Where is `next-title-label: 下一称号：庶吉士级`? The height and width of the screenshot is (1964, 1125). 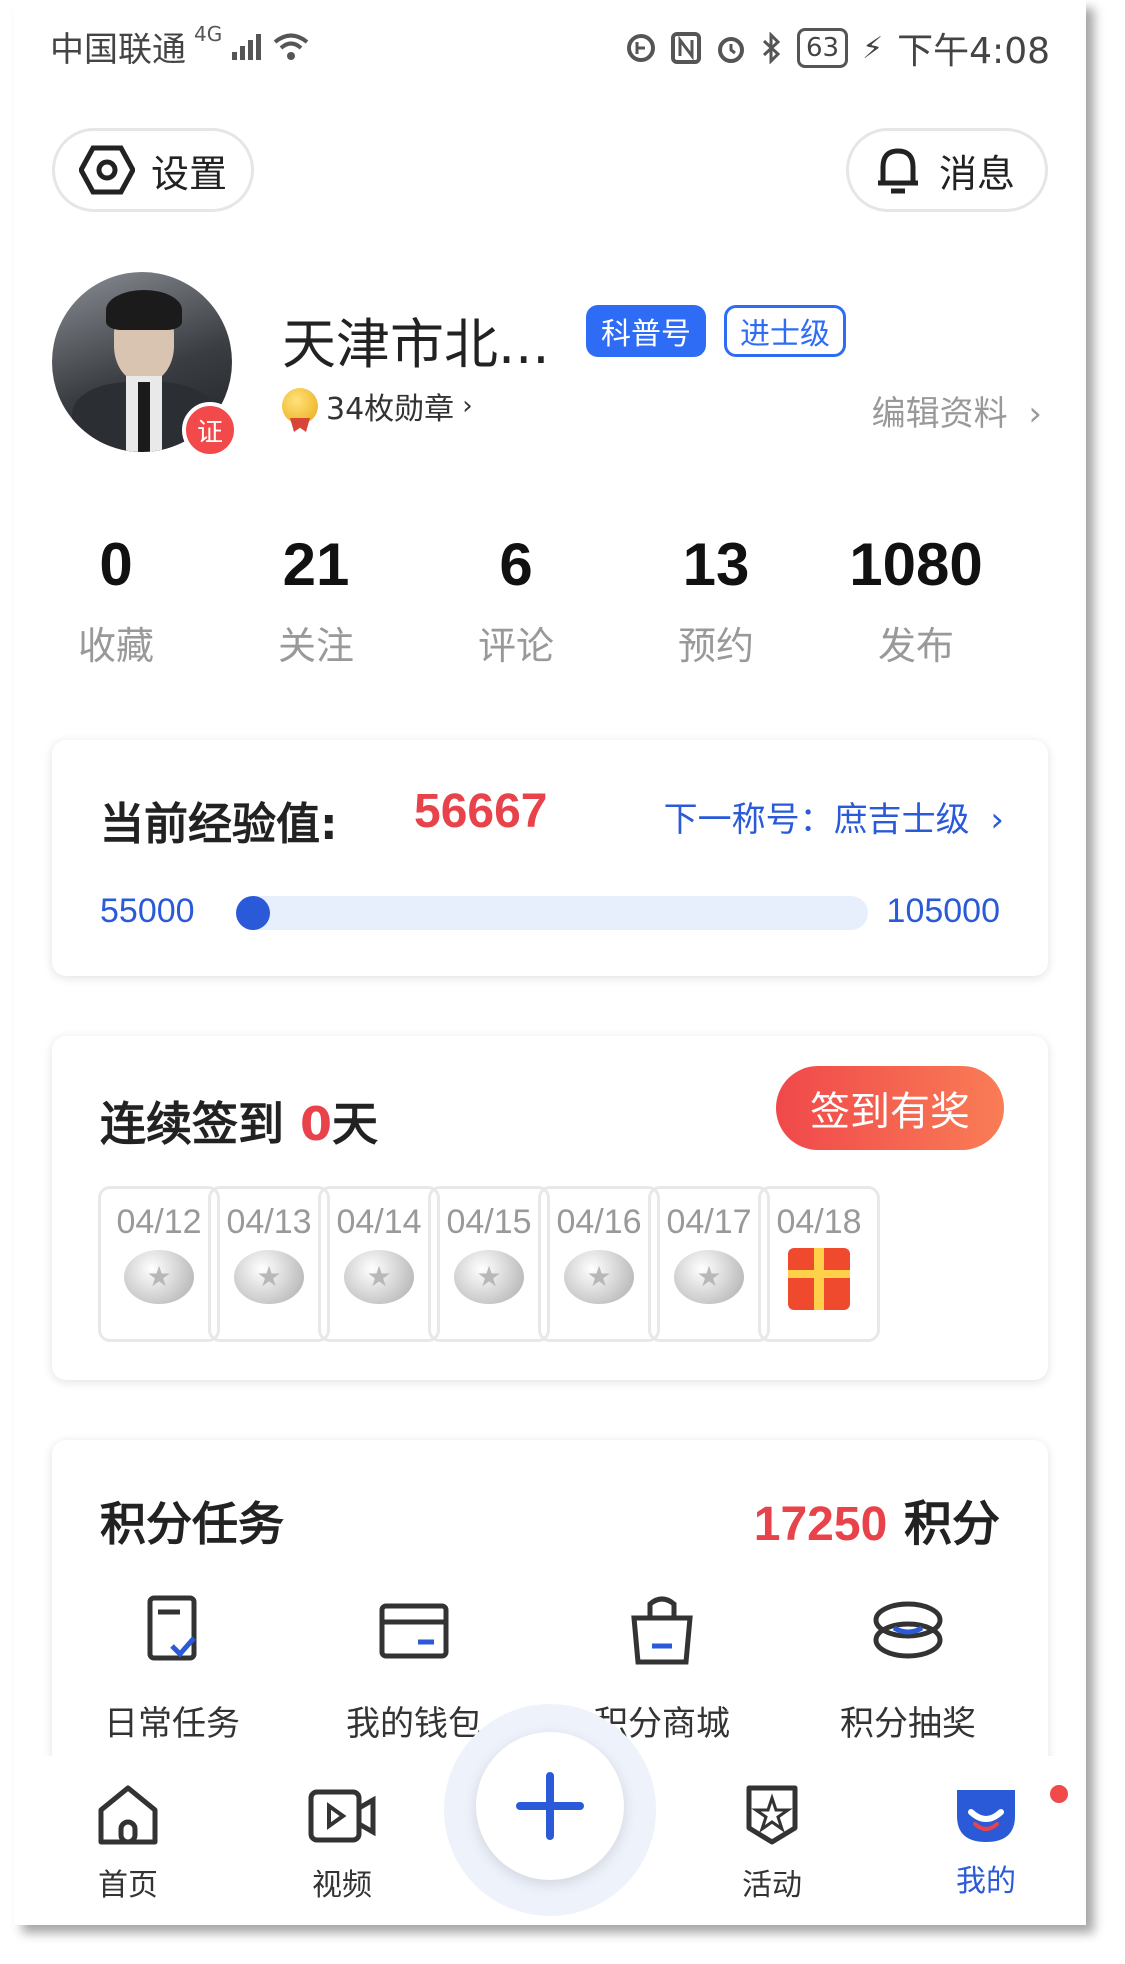
next-title-label: 下一称号：庶吉士级 is located at coordinates (816, 820).